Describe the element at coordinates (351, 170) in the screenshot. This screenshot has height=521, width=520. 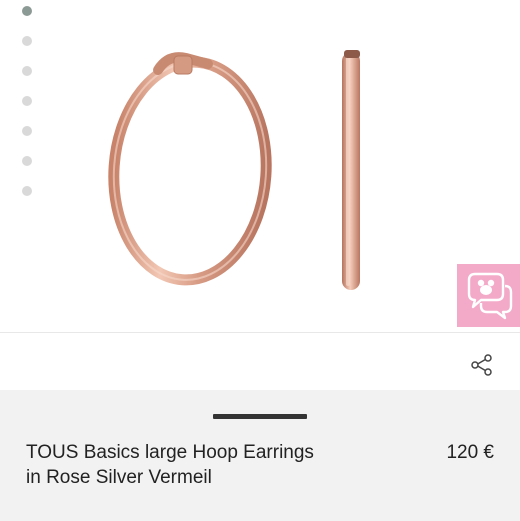
I see `side-hoop` at that location.